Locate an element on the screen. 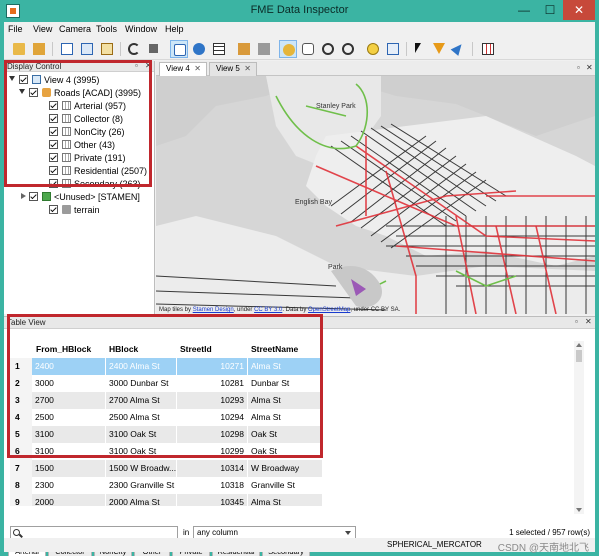 The image size is (599, 556). unused-checkbox is located at coordinates (33, 196).